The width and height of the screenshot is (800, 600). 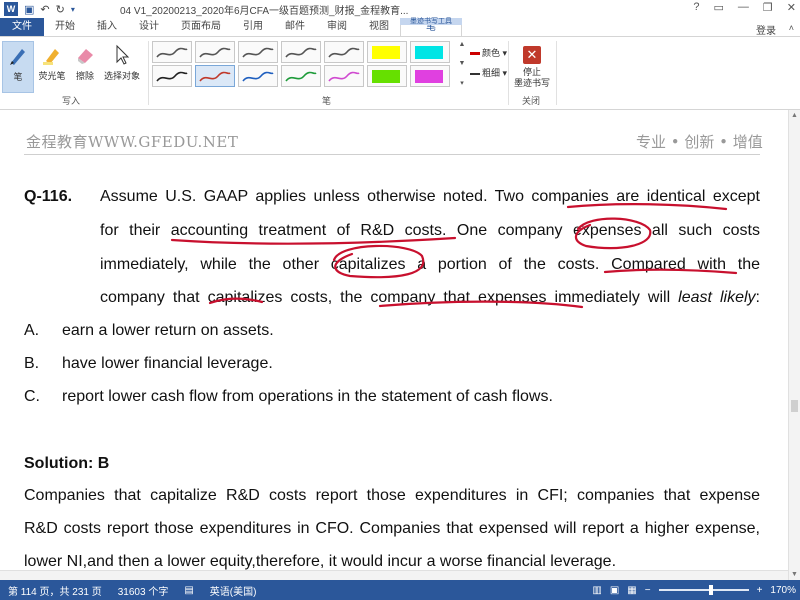 What do you see at coordinates (794, 345) in the screenshot?
I see `vertical-scrollbar: ▲ ▼` at bounding box center [794, 345].